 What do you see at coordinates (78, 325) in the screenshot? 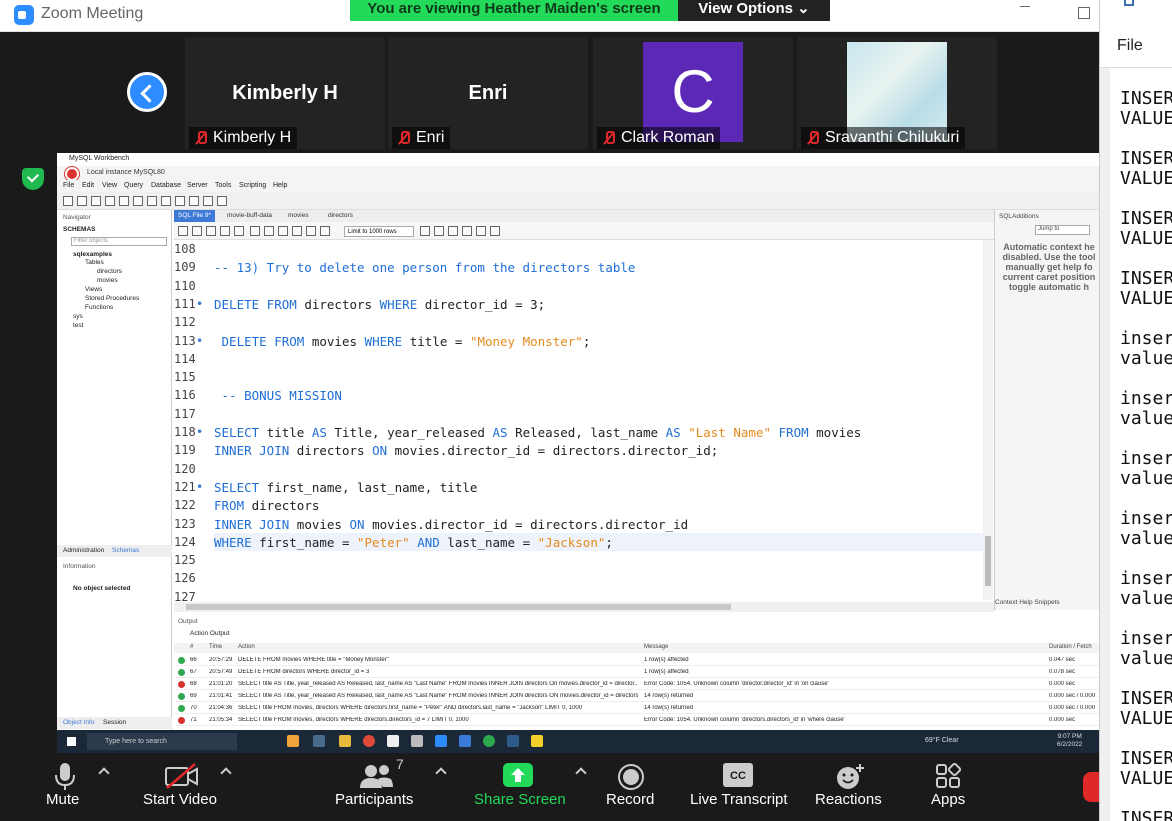
I see `schema-test: test` at bounding box center [78, 325].